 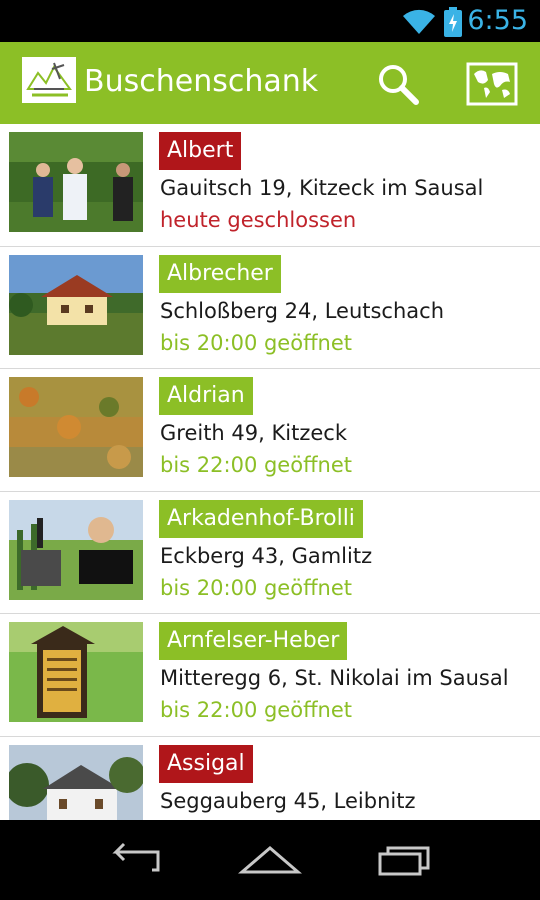 I want to click on address-text: Eckberg 43, Gamlitz, so click(x=266, y=555).